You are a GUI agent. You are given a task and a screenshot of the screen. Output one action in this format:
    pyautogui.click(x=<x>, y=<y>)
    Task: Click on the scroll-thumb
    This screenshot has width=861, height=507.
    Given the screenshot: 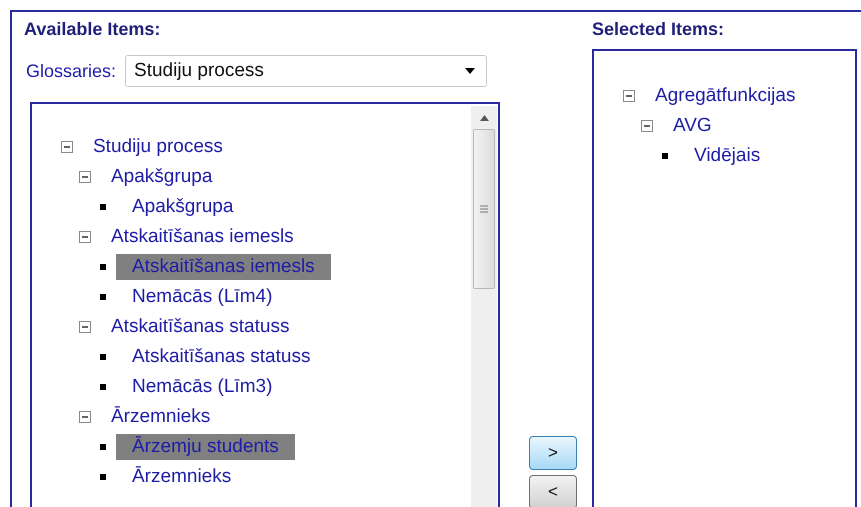 What is the action you would take?
    pyautogui.click(x=484, y=209)
    